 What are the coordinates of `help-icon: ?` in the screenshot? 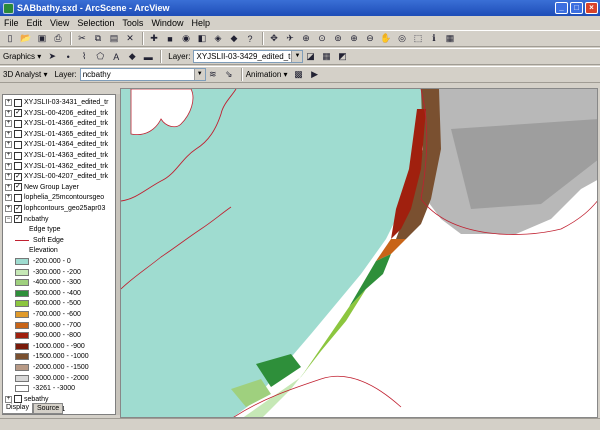 It's located at (250, 38).